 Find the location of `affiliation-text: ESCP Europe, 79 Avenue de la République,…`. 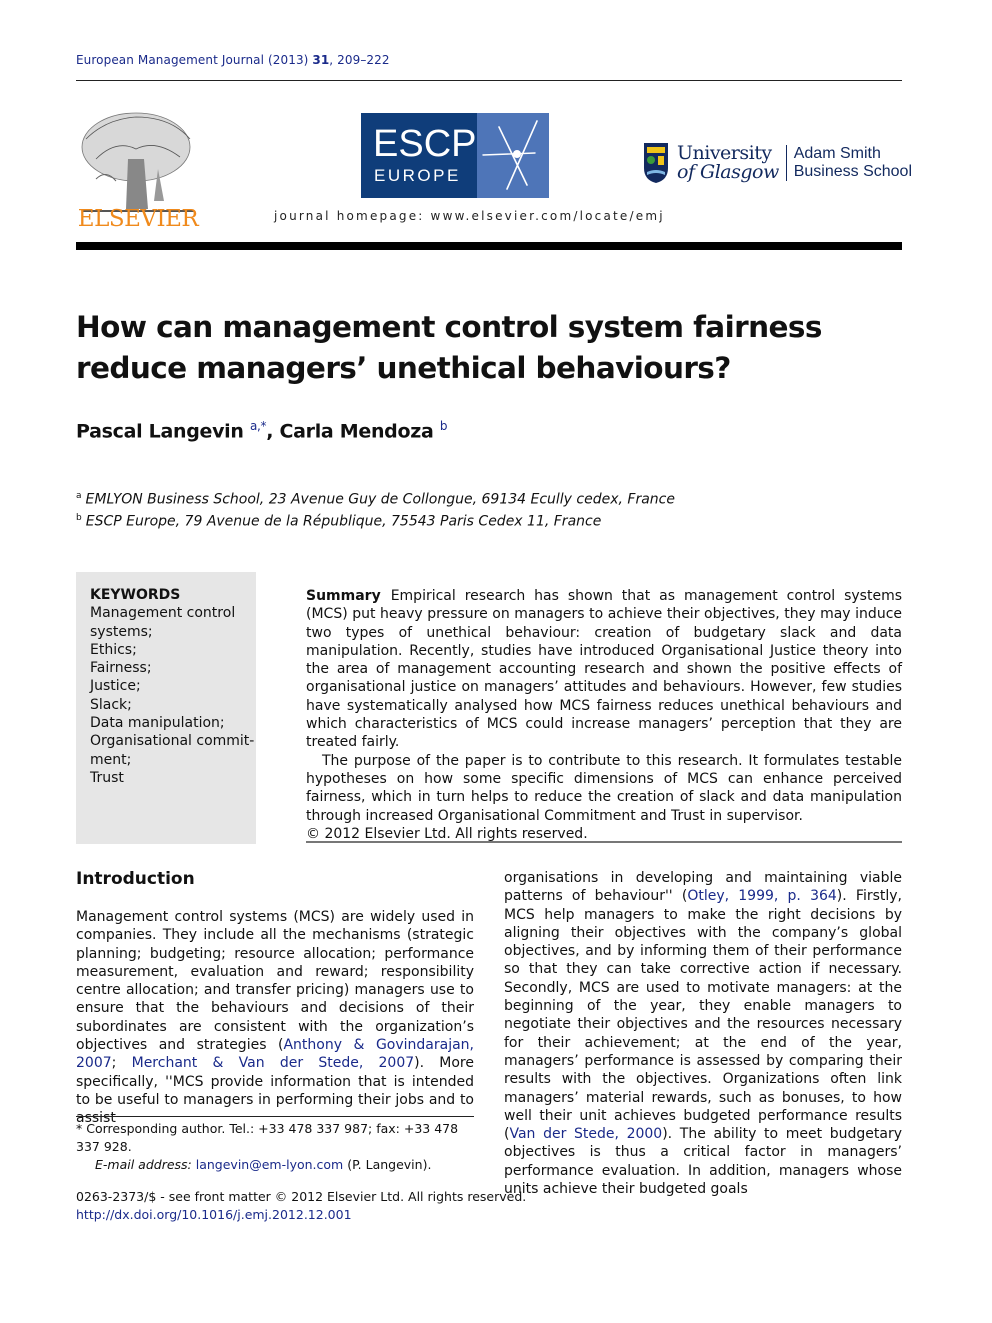

affiliation-text: ESCP Europe, 79 Avenue de la République,… is located at coordinates (343, 521).